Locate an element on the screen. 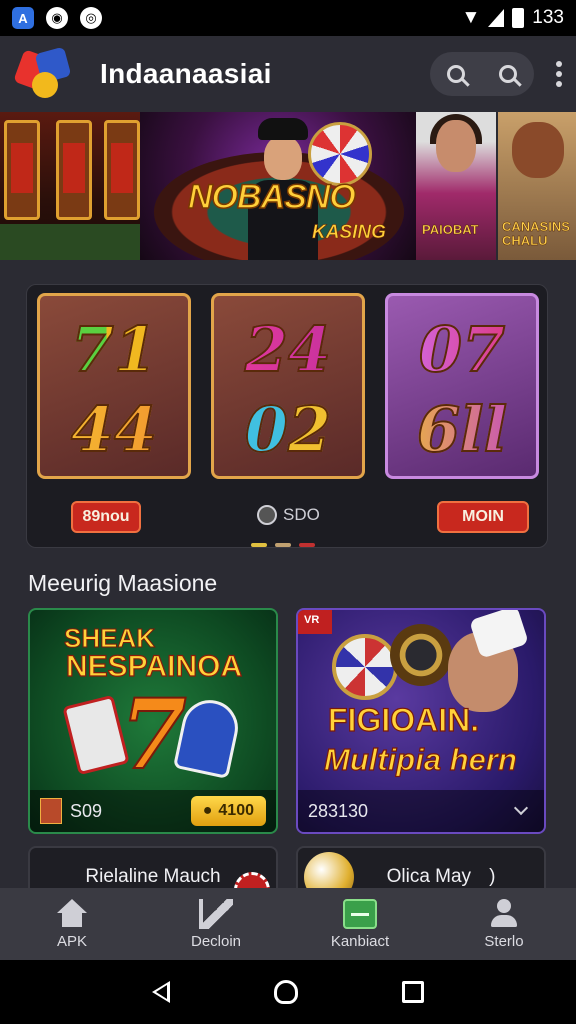  nav-label: Sterlo is located at coordinates (504, 941).